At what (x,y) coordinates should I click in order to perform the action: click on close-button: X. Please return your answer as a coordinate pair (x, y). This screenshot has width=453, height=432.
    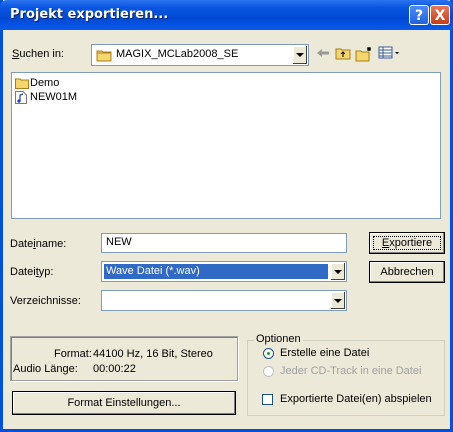
    Looking at the image, I should click on (440, 15).